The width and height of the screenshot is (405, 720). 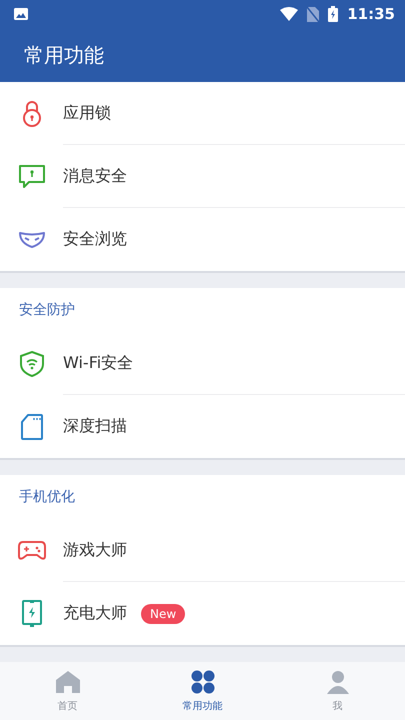 I want to click on menu-item: Wi-Fi安全, so click(x=98, y=363).